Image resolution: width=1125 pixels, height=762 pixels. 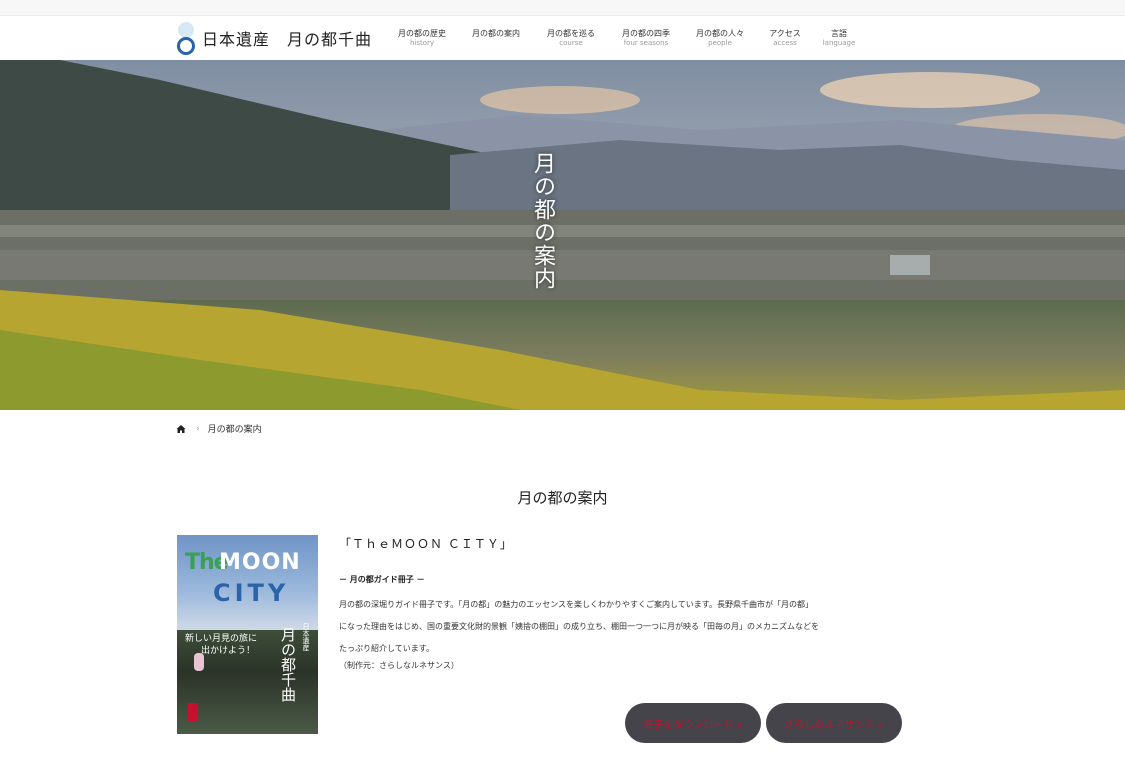 What do you see at coordinates (571, 43) in the screenshot?
I see `nav-sublabel: course` at bounding box center [571, 43].